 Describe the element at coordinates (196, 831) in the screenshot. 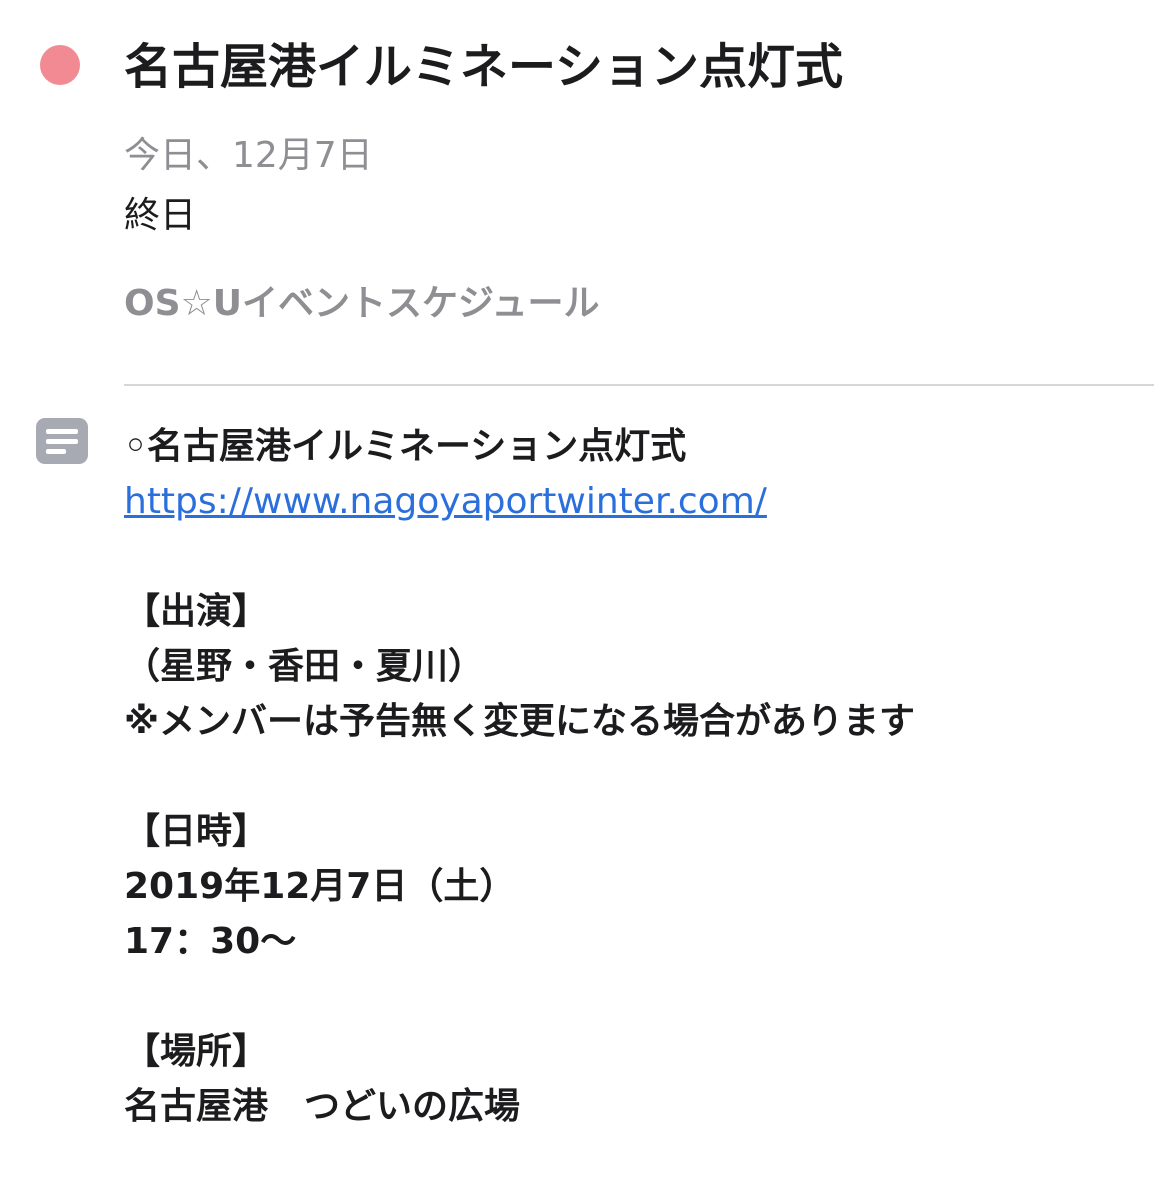

I see `datetime-label: 【日時】` at that location.